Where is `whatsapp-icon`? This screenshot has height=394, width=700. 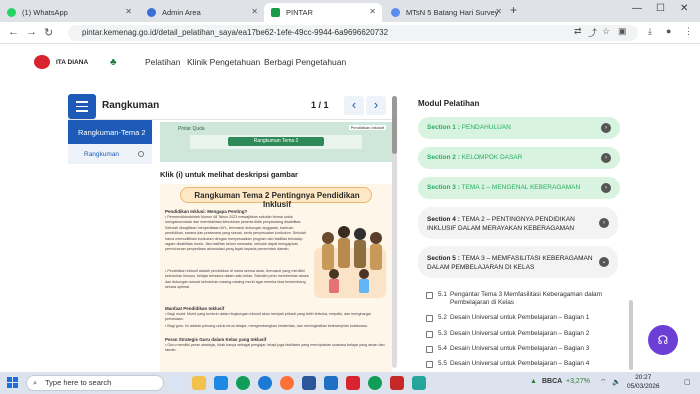
whatsapp-icon is located at coordinates (11, 12).